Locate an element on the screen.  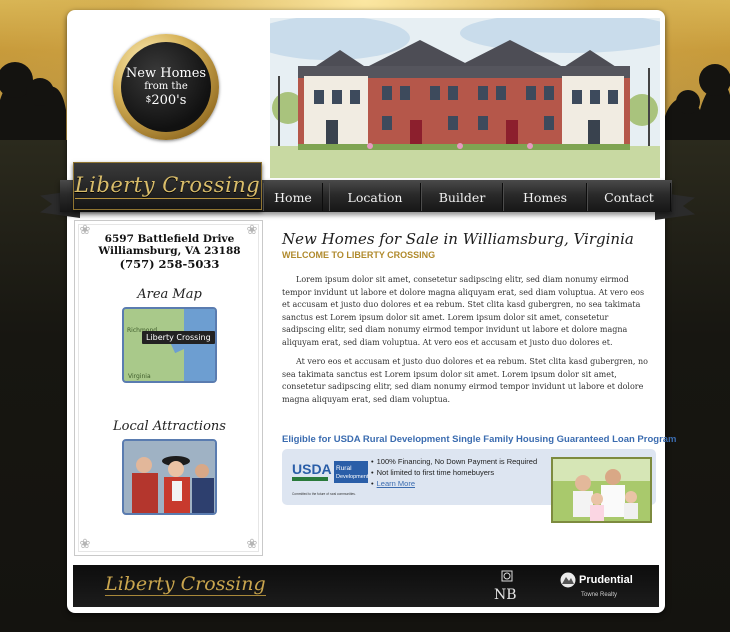
usda-benefit-item: Not limited to first time homebuyers is located at coordinates (454, 472).